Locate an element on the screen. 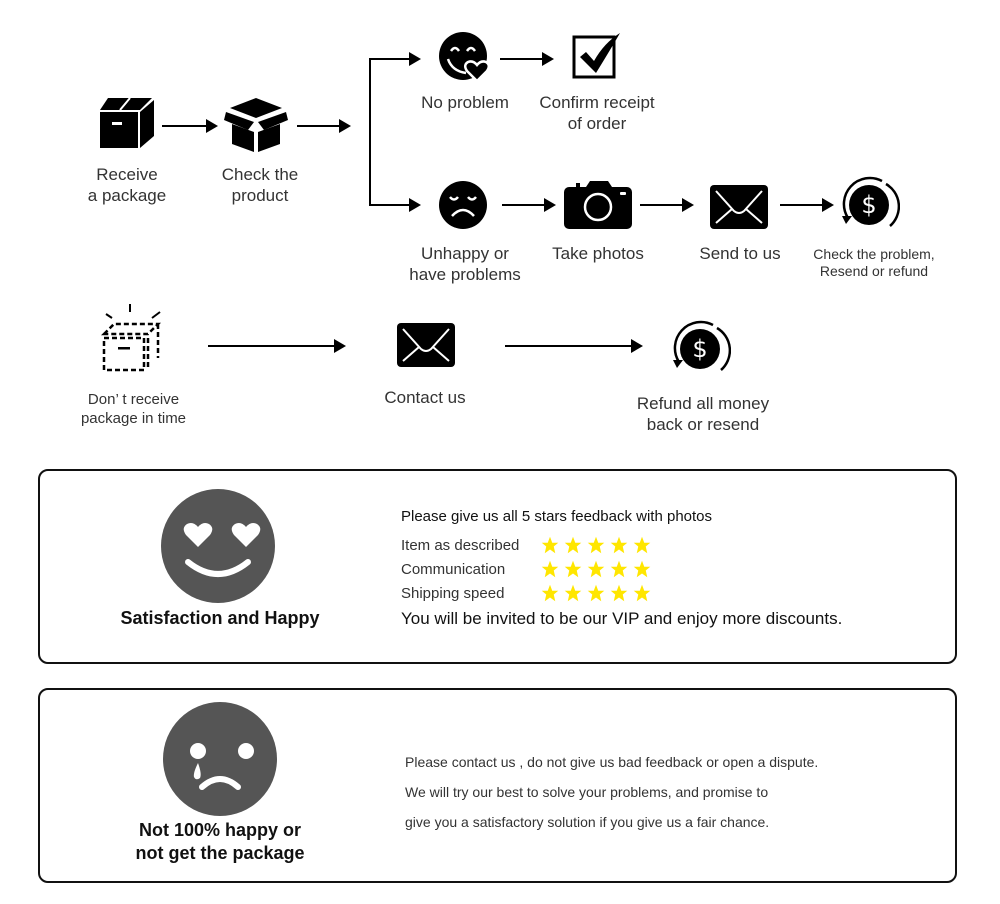 This screenshot has height=904, width=1000. arrow-no-problem-to-confirm is located at coordinates (527, 59).